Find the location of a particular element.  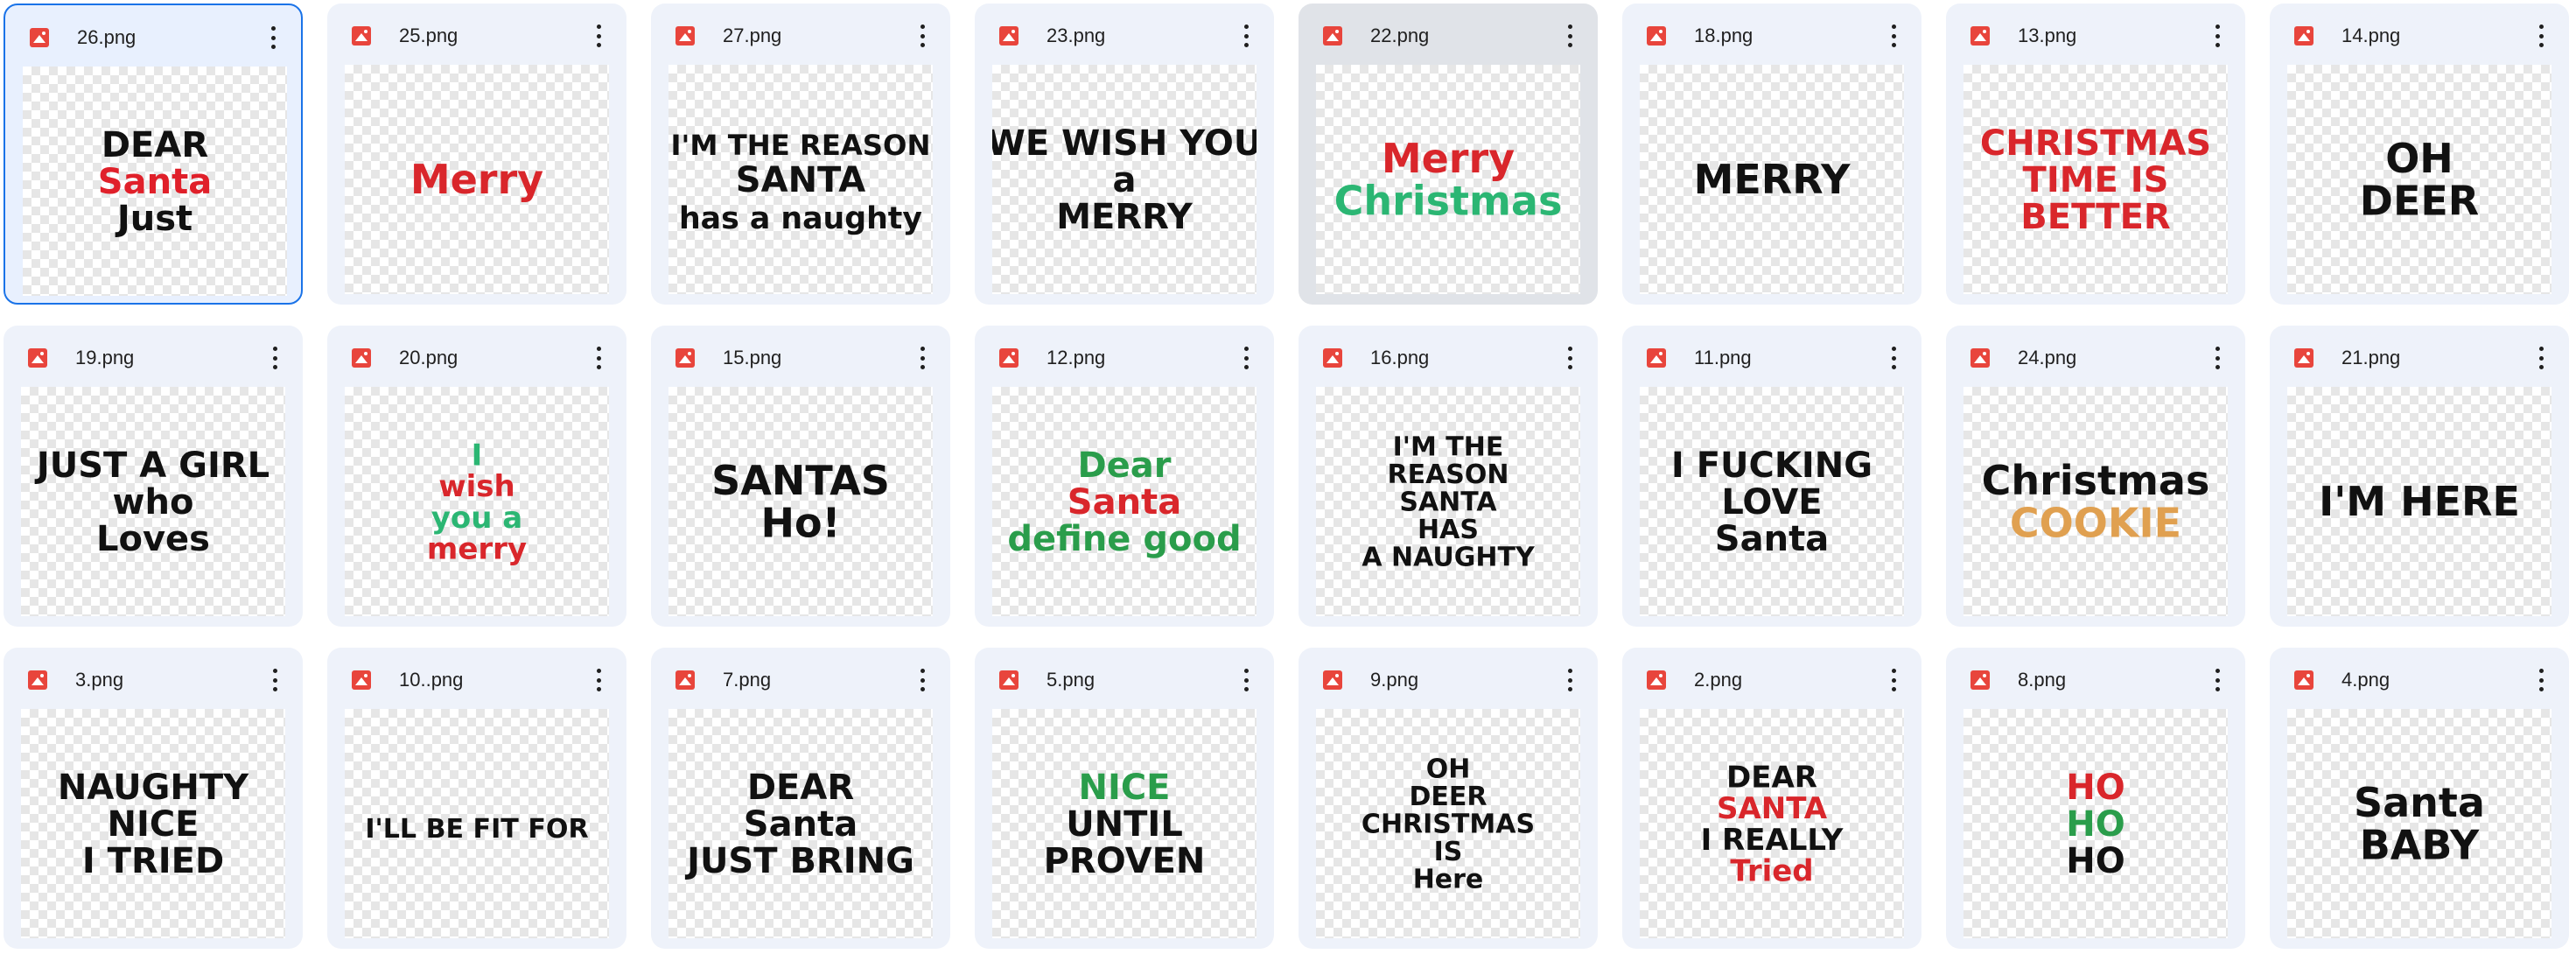

file-card: 4.png Santa BABY is located at coordinates (2419, 798).